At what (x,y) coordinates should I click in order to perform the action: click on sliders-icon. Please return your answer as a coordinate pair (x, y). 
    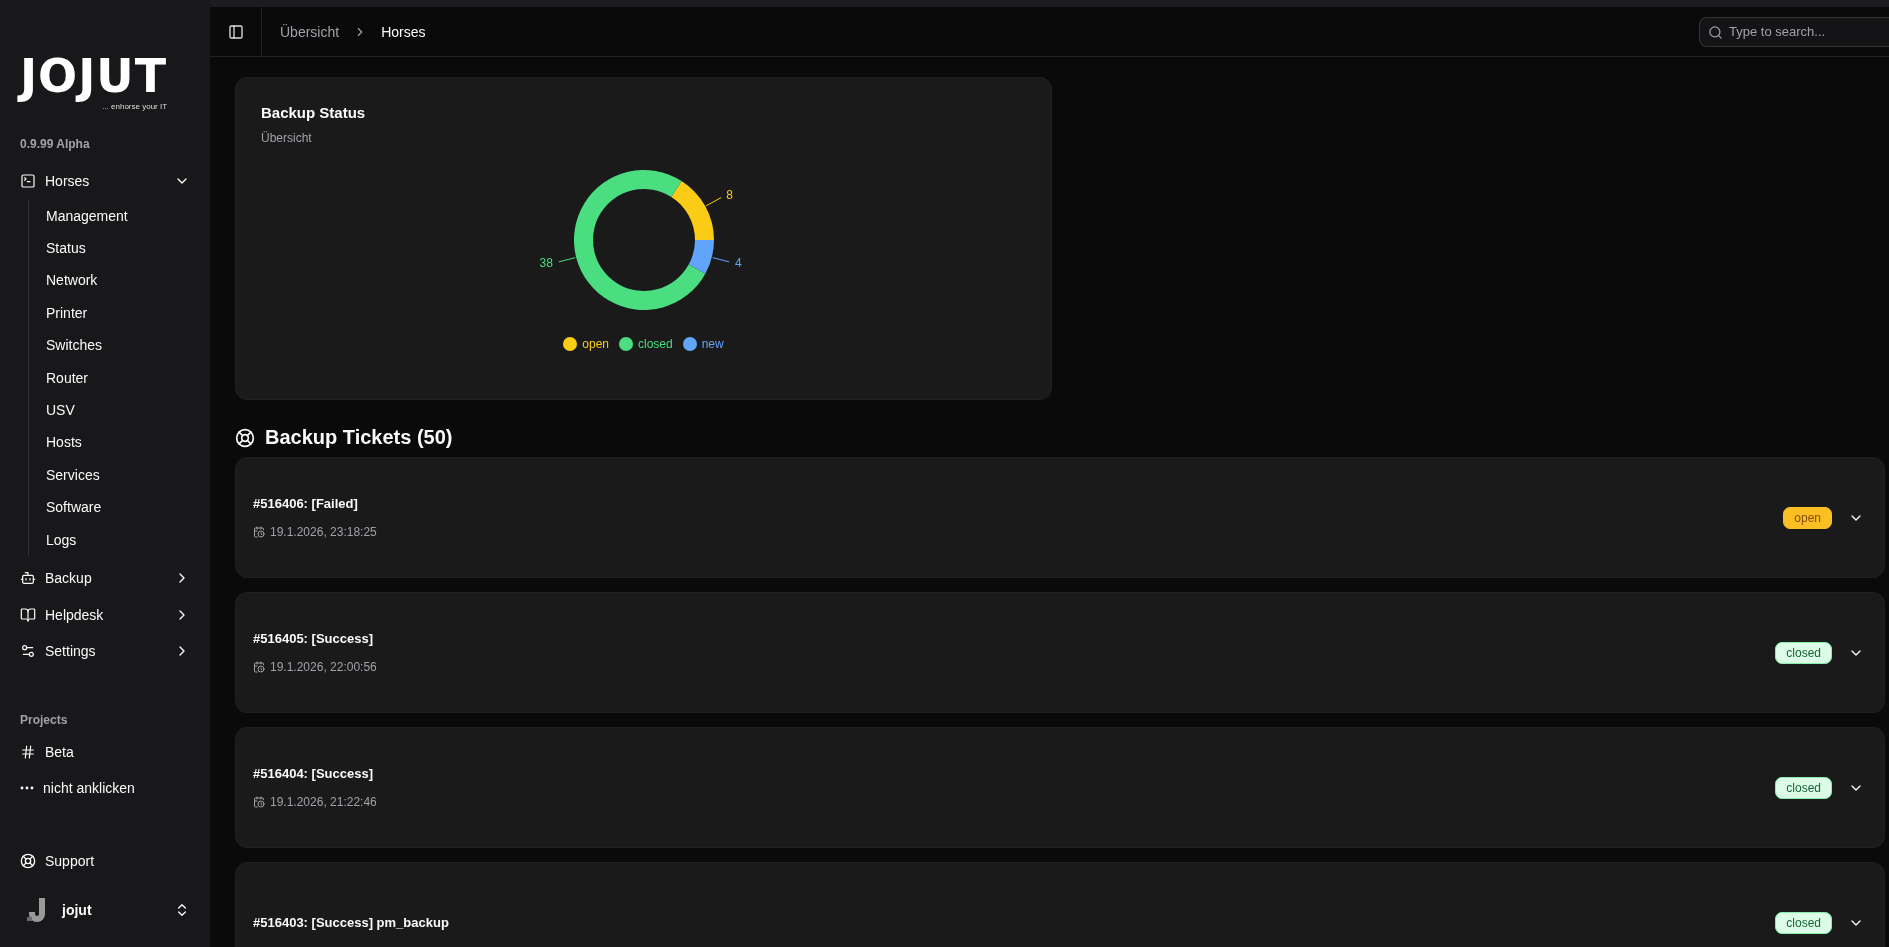
    Looking at the image, I should click on (28, 651).